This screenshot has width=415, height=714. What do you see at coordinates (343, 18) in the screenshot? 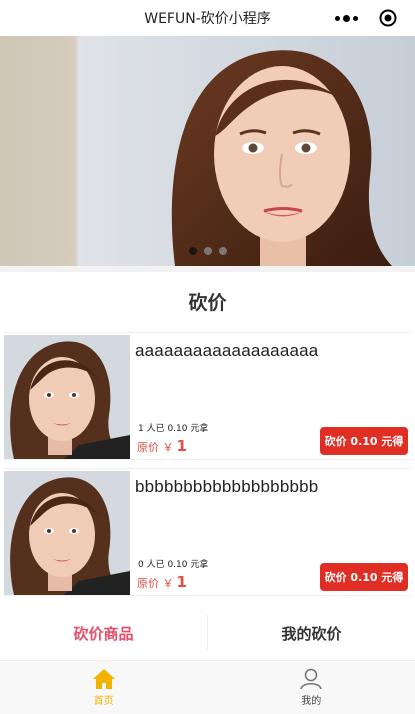
I see `more-icon` at bounding box center [343, 18].